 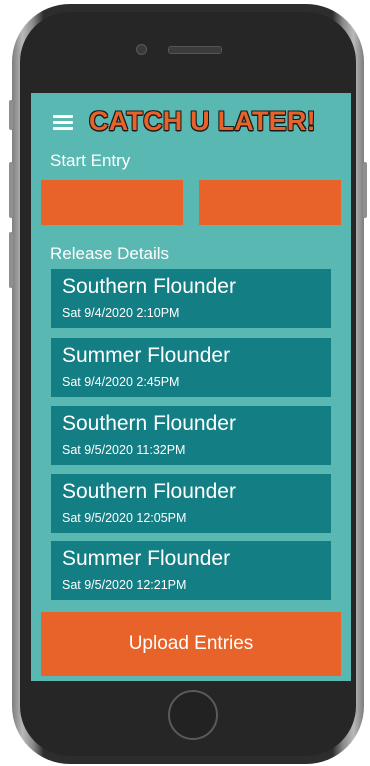 I want to click on entry-datetime: Sat 9/5/2020 12:21PM, so click(x=124, y=585).